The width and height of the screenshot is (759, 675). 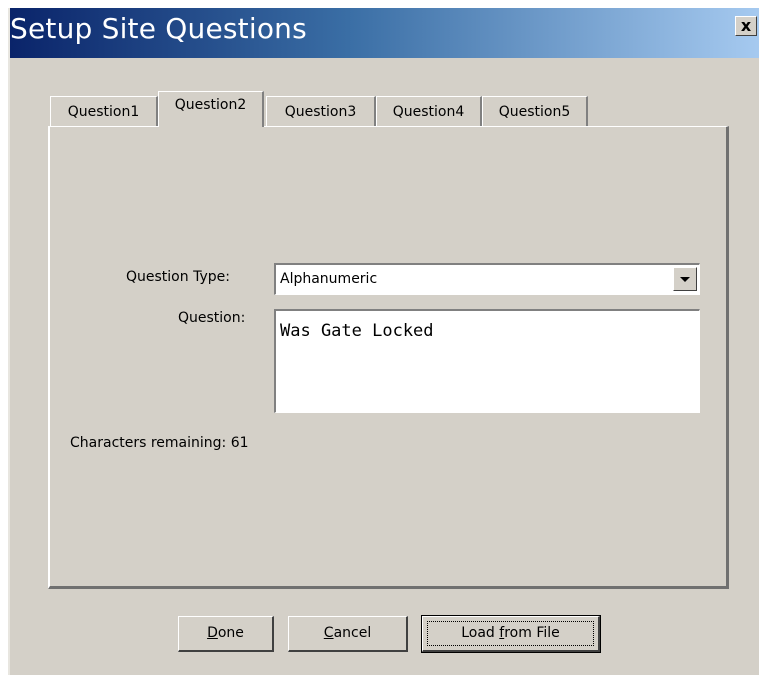 I want to click on tab-label: Question5, so click(x=534, y=112).